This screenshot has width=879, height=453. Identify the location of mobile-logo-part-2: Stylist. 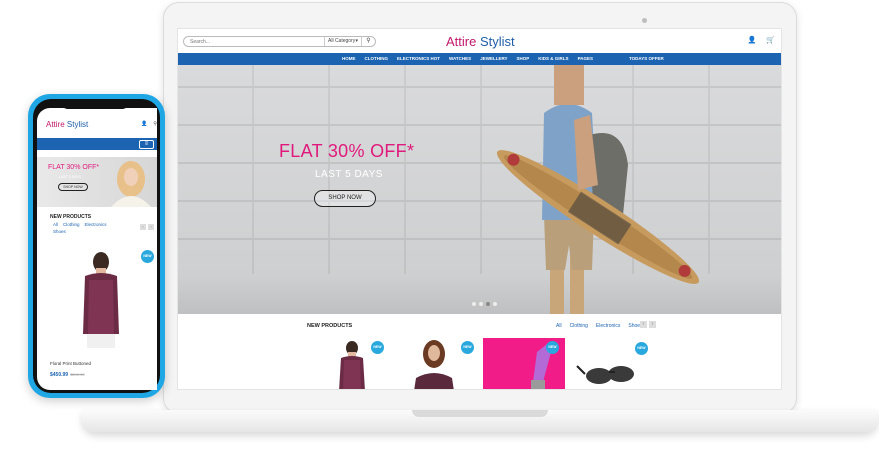
(77, 124).